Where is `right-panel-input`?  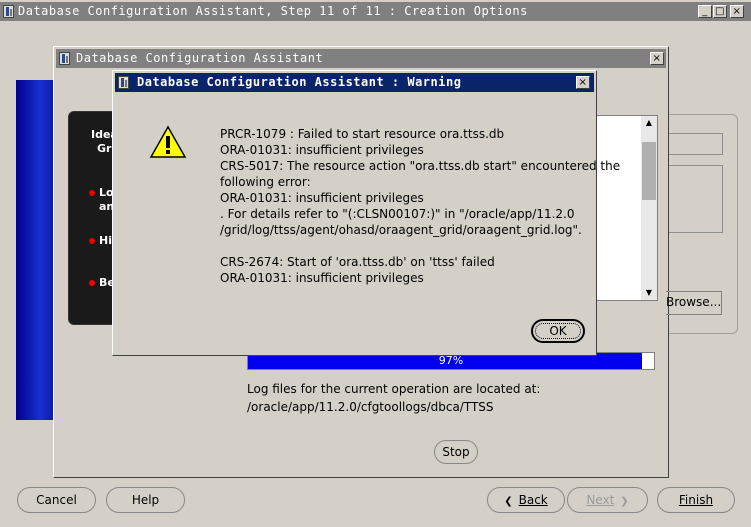 right-panel-input is located at coordinates (696, 144).